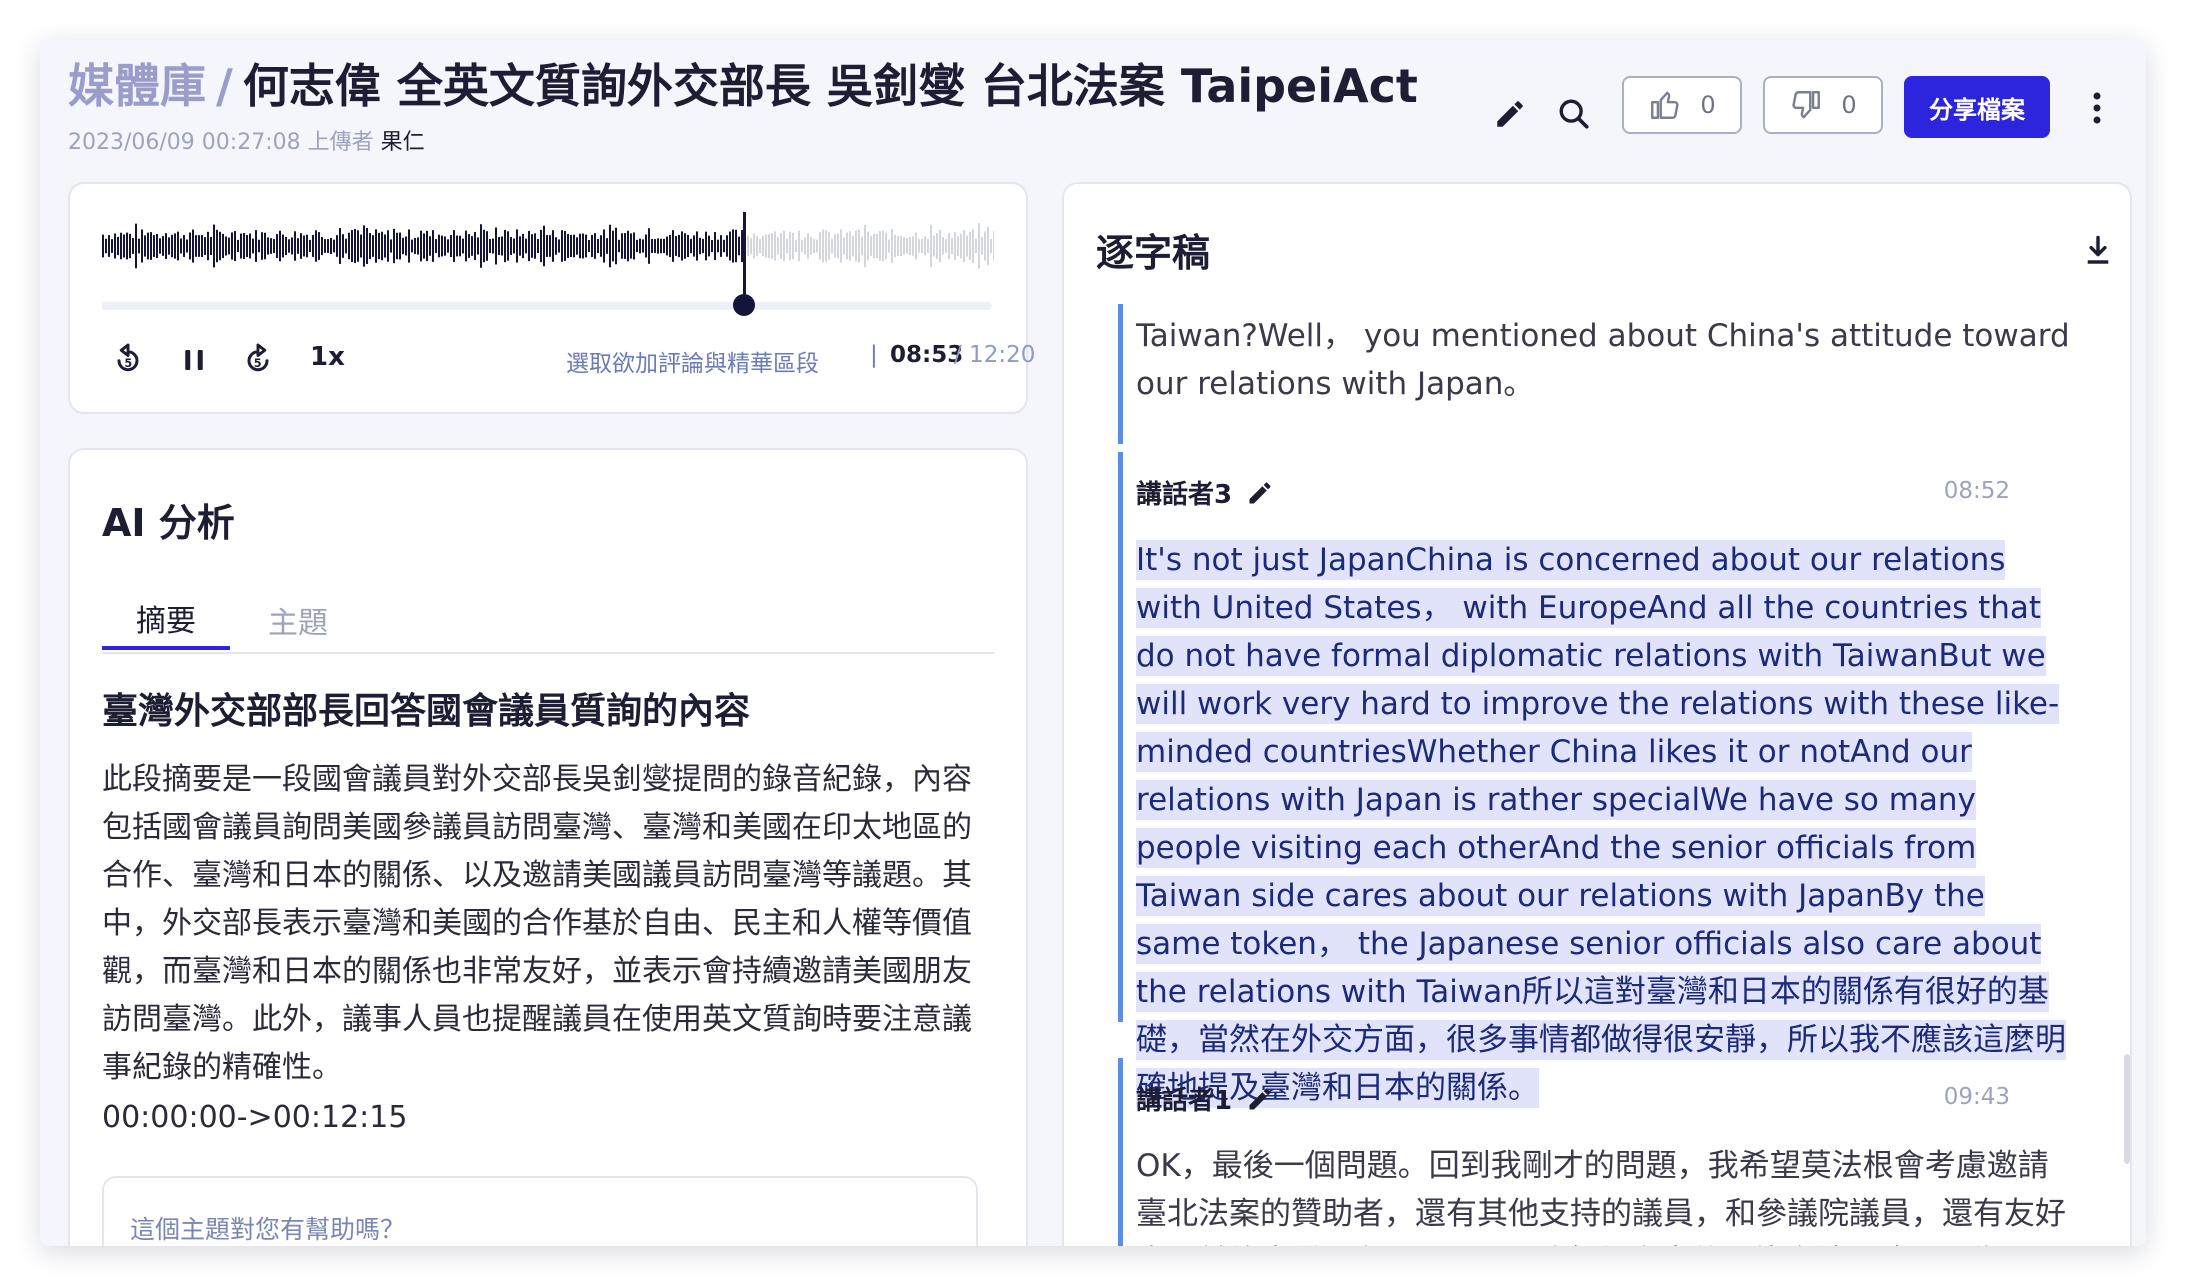 This screenshot has width=2186, height=1286. What do you see at coordinates (551, 298) in the screenshot?
I see `audio-player-panel: 5 5 1x 選取欲加評論與精華區段 | 08:53 / 12:20` at bounding box center [551, 298].